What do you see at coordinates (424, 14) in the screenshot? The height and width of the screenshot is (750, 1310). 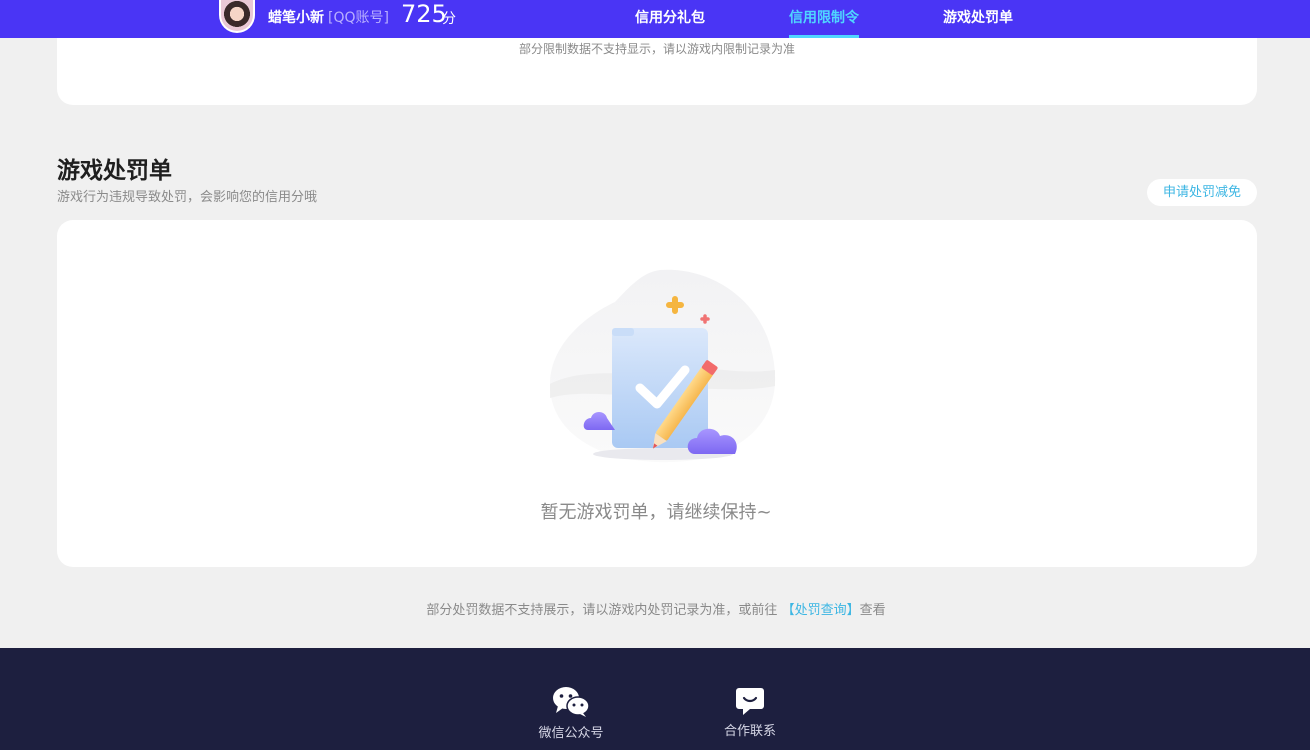 I see `credit-score: 725` at bounding box center [424, 14].